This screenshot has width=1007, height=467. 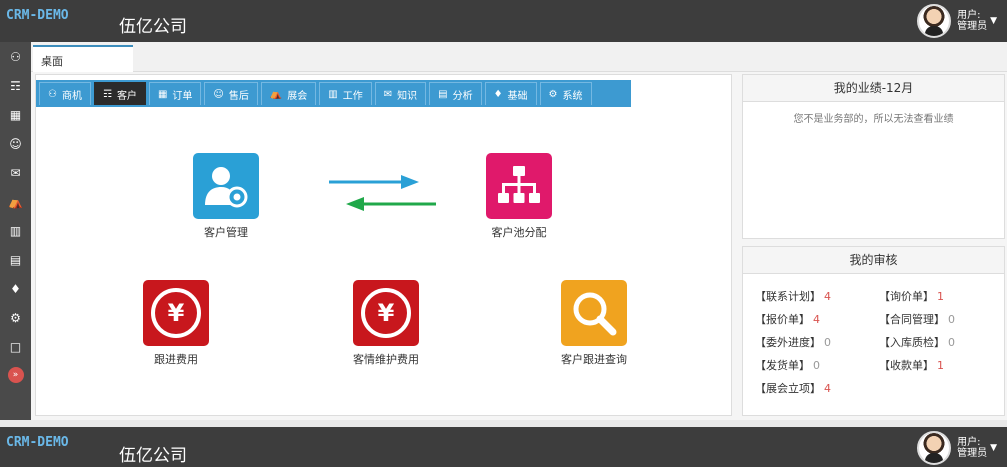 I want to click on page-tabs: 桌面, so click(x=519, y=57).